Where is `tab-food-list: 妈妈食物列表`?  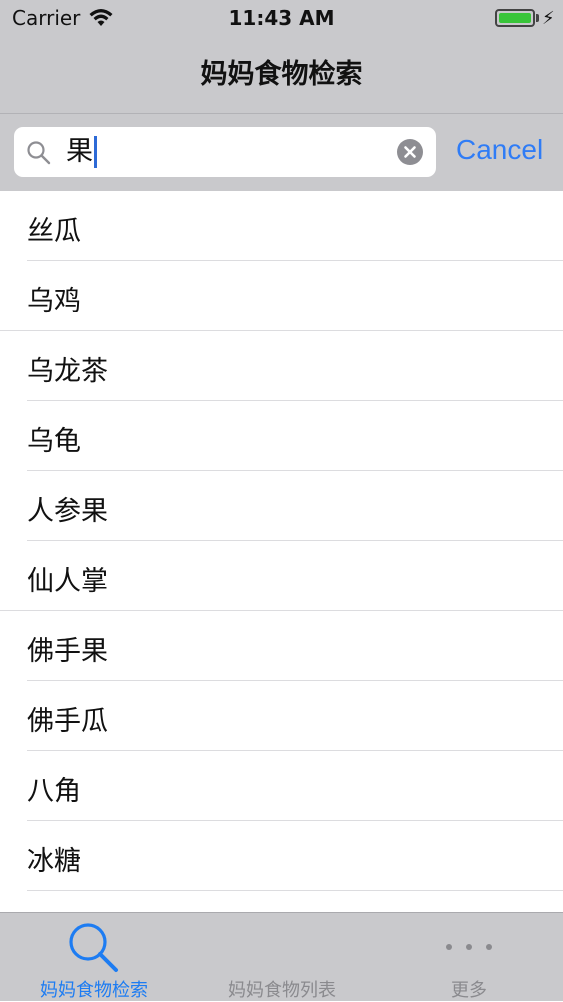 tab-food-list: 妈妈食物列表 is located at coordinates (282, 957).